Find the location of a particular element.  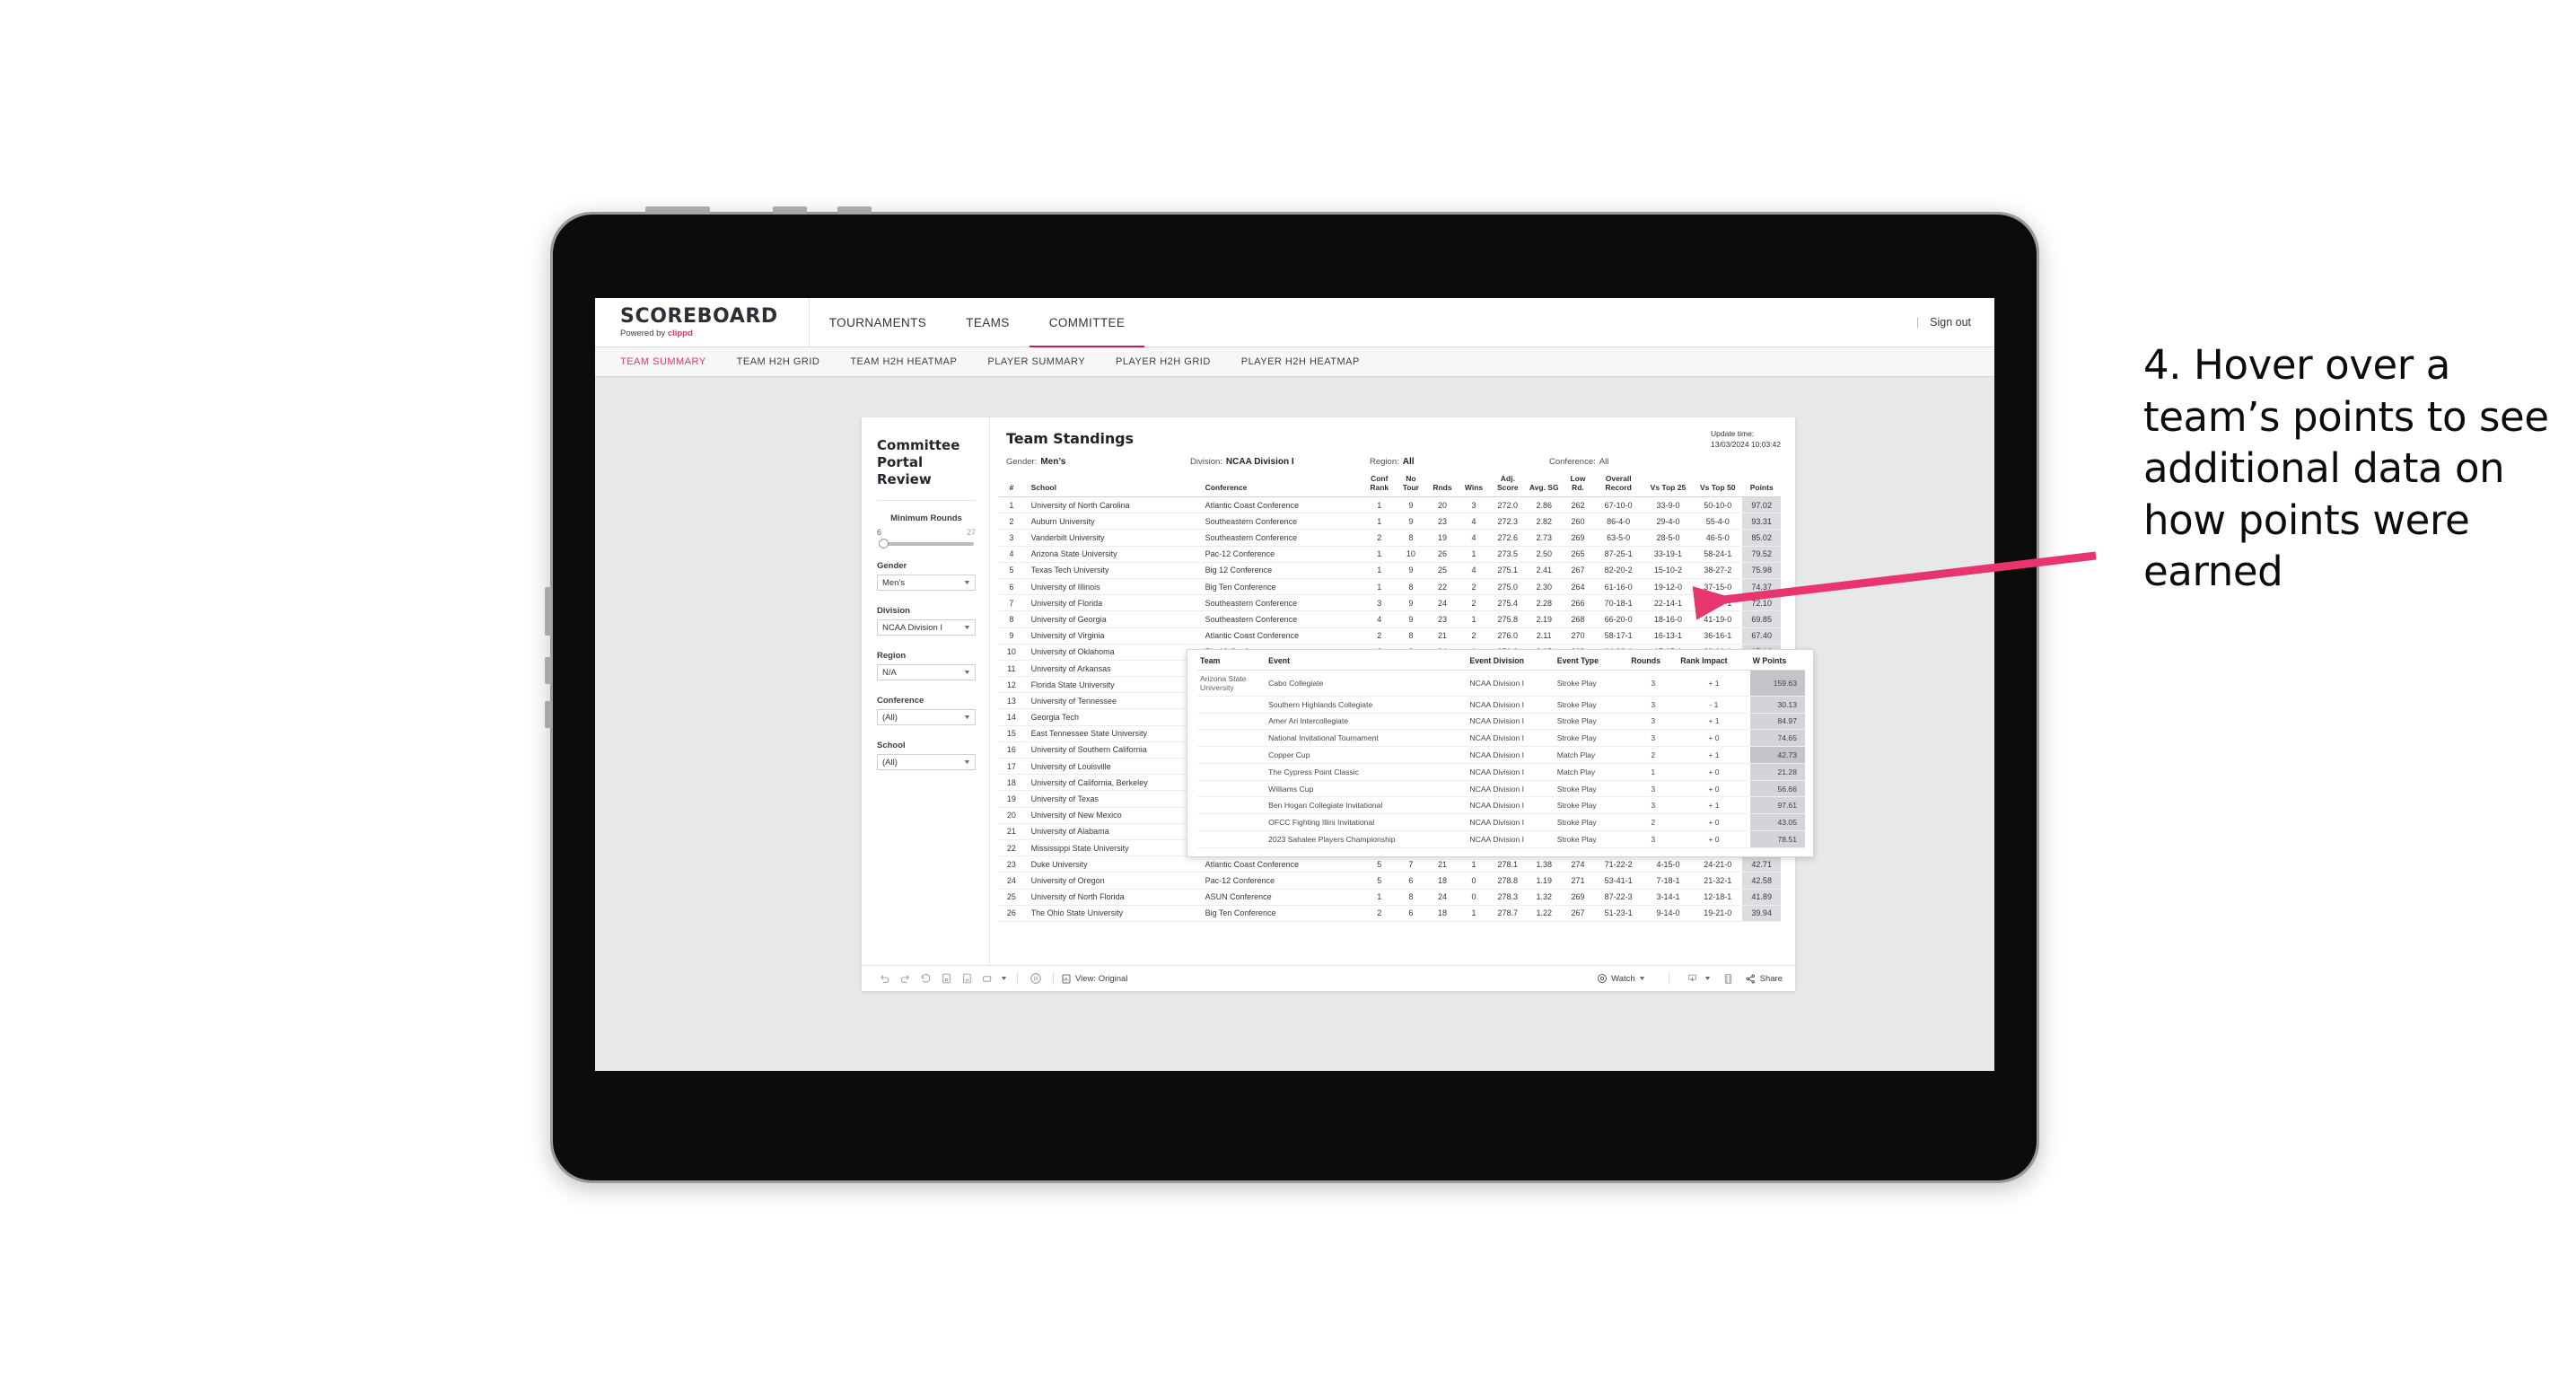

gender-select: Men’s ▼ is located at coordinates (926, 583).